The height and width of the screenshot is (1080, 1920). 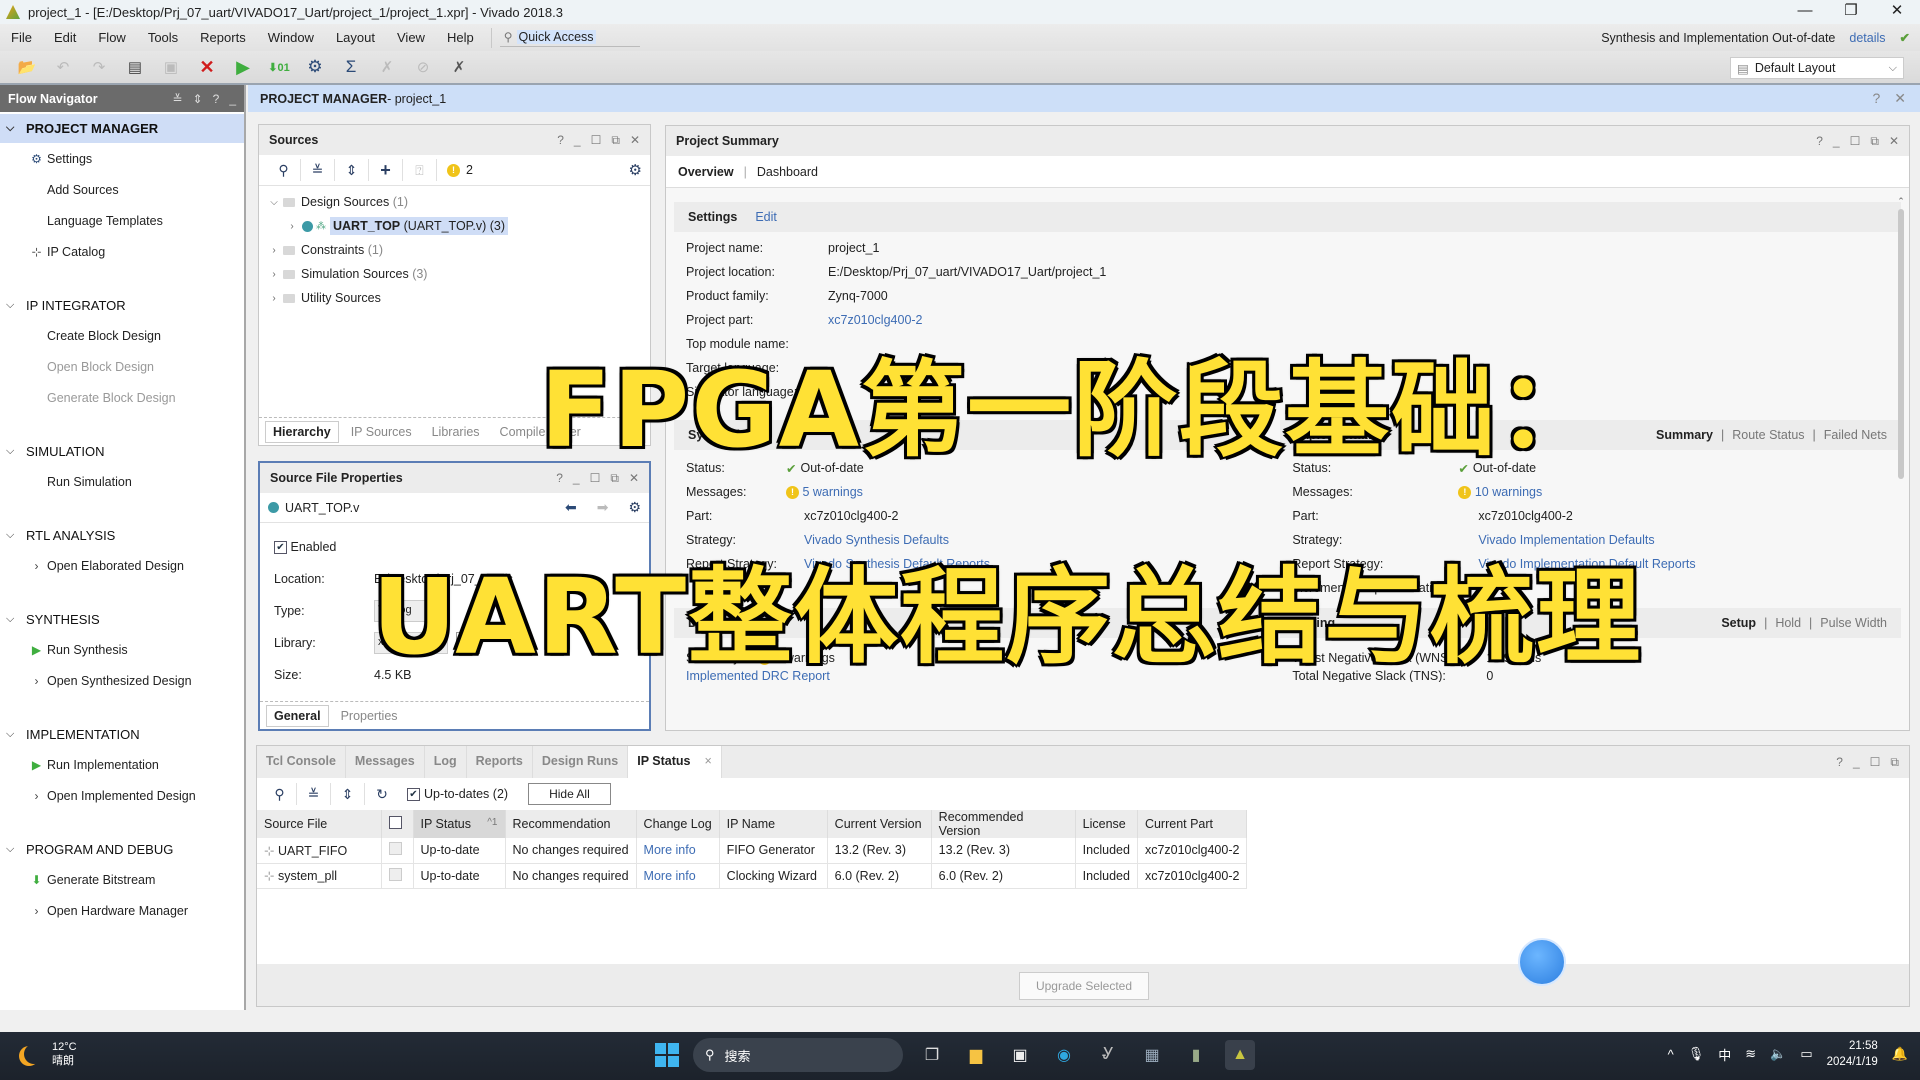 What do you see at coordinates (766, 217) in the screenshot?
I see `edit-settings-link: Edit` at bounding box center [766, 217].